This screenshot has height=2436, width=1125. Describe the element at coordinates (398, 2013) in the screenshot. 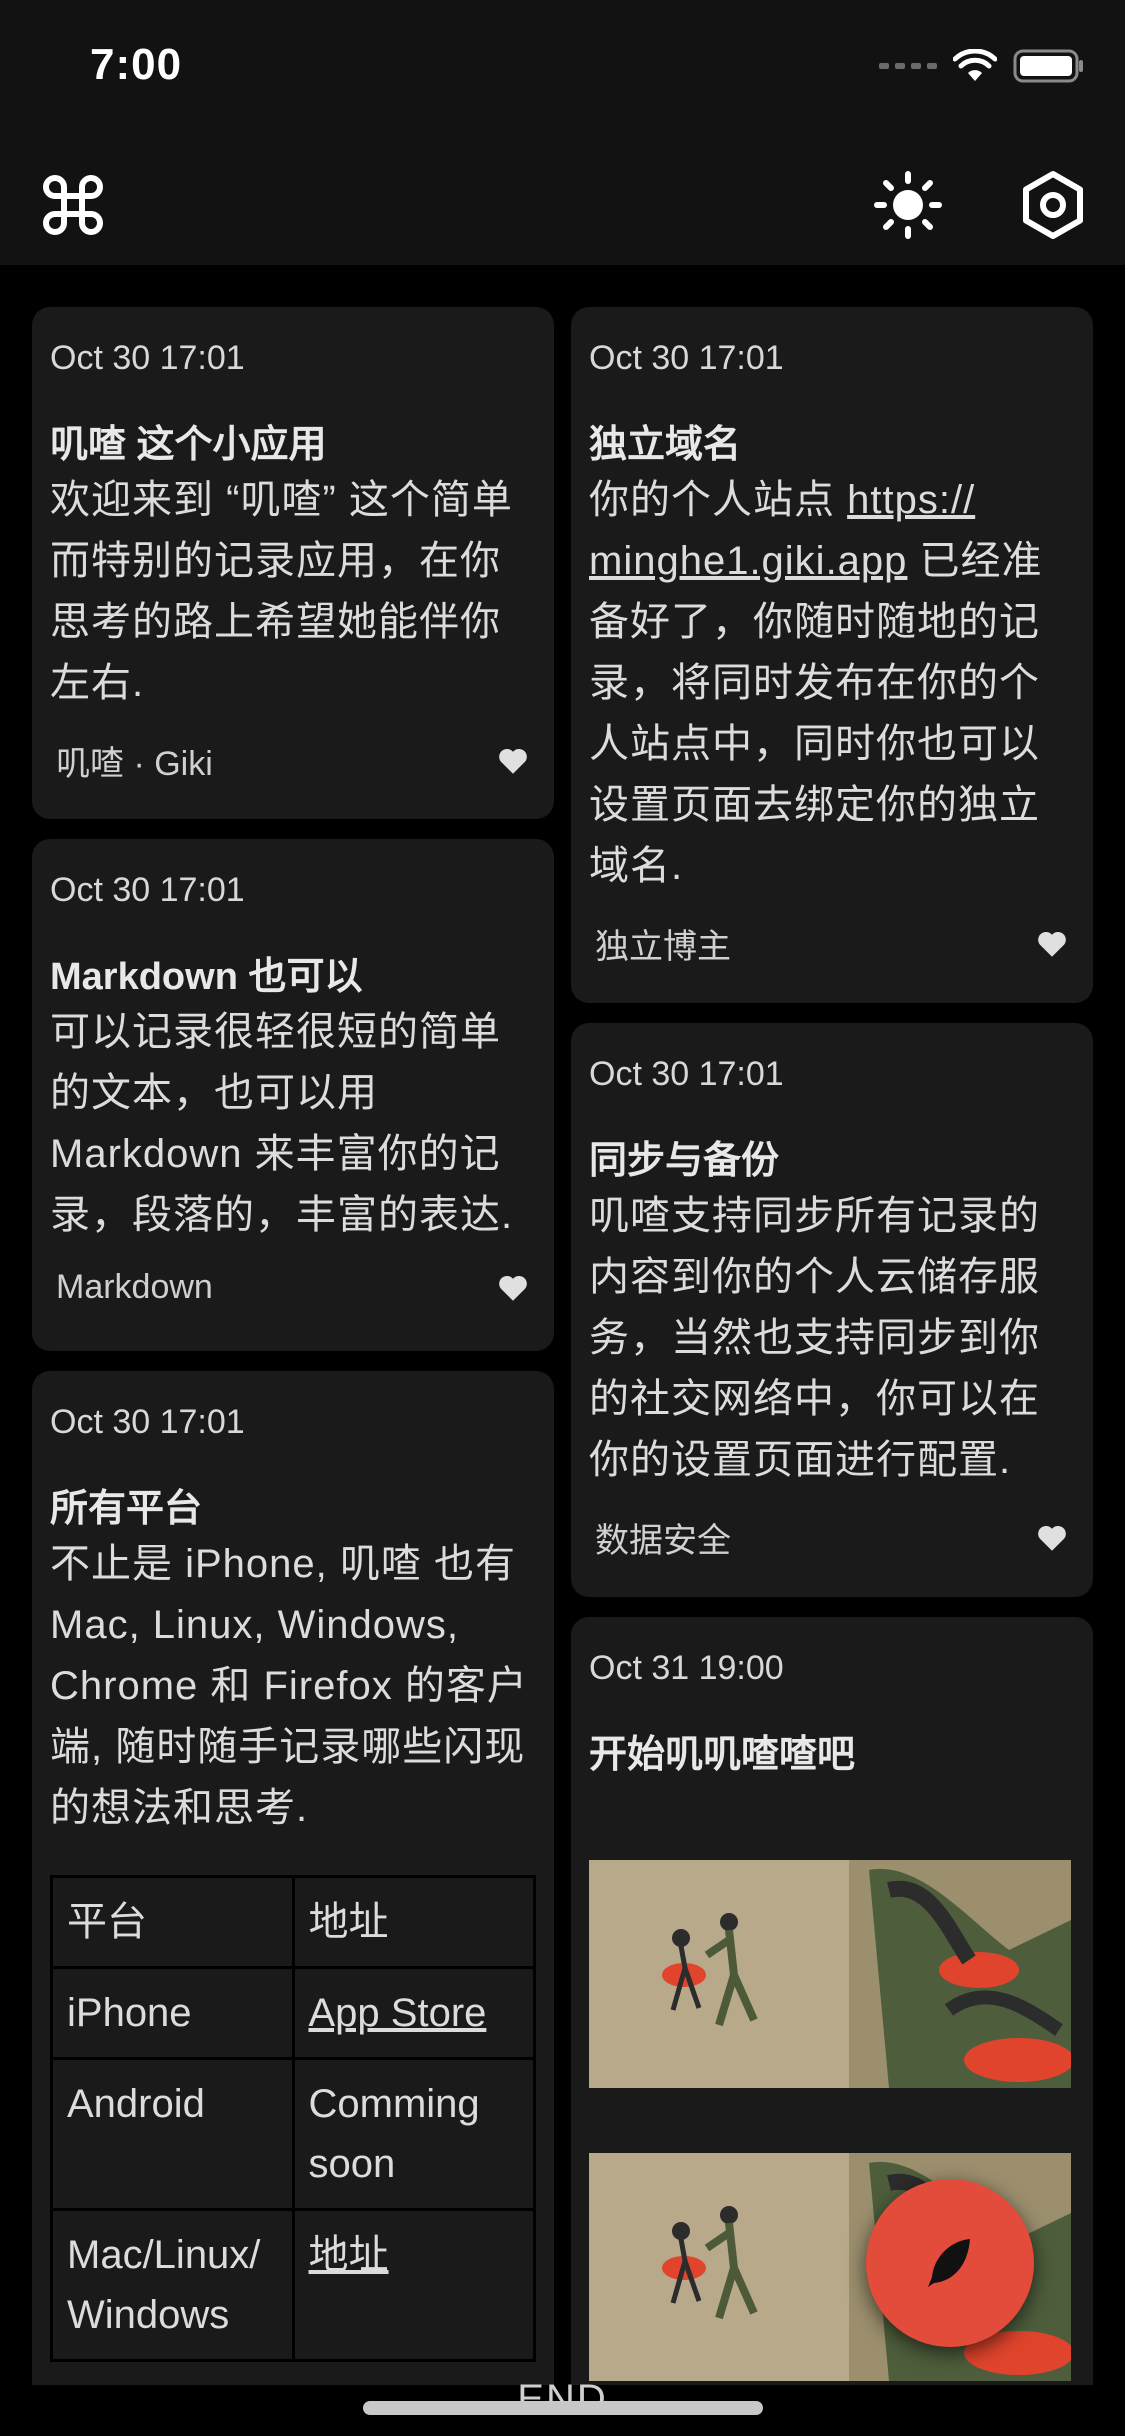

I see `app-store-link: App Store` at that location.